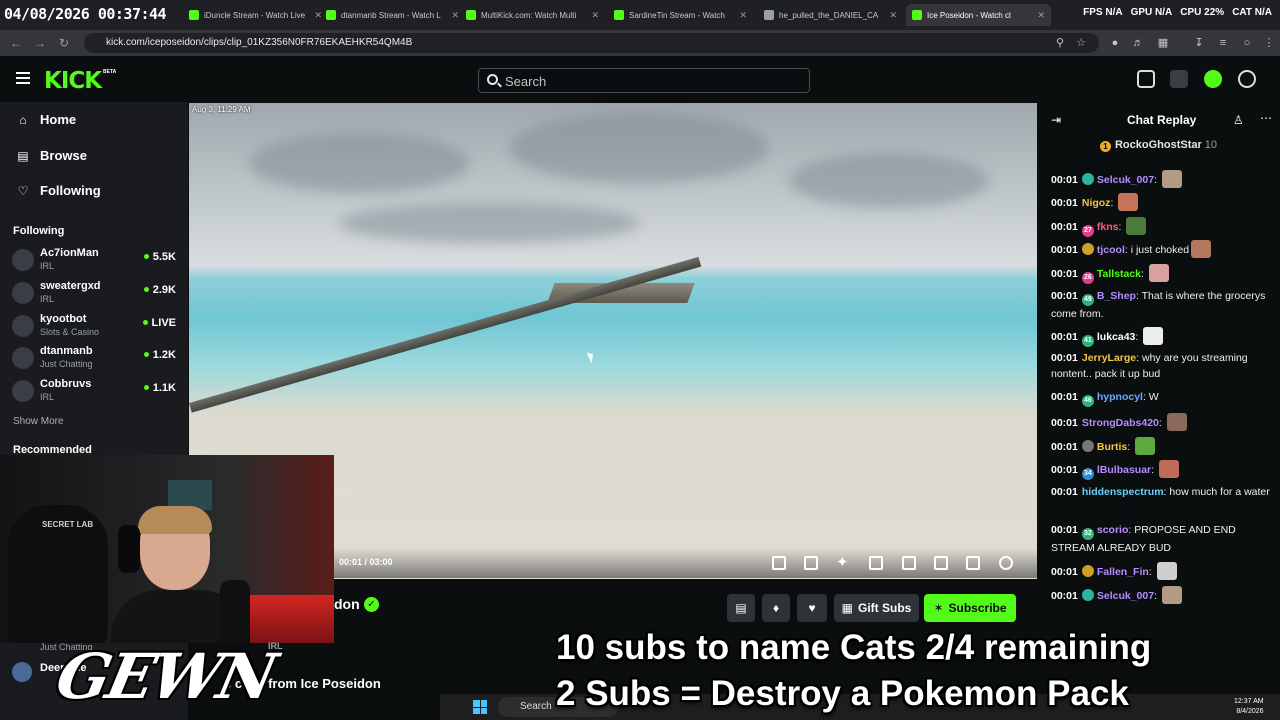  What do you see at coordinates (776, 608) in the screenshot?
I see `notification-button: ♦` at bounding box center [776, 608].